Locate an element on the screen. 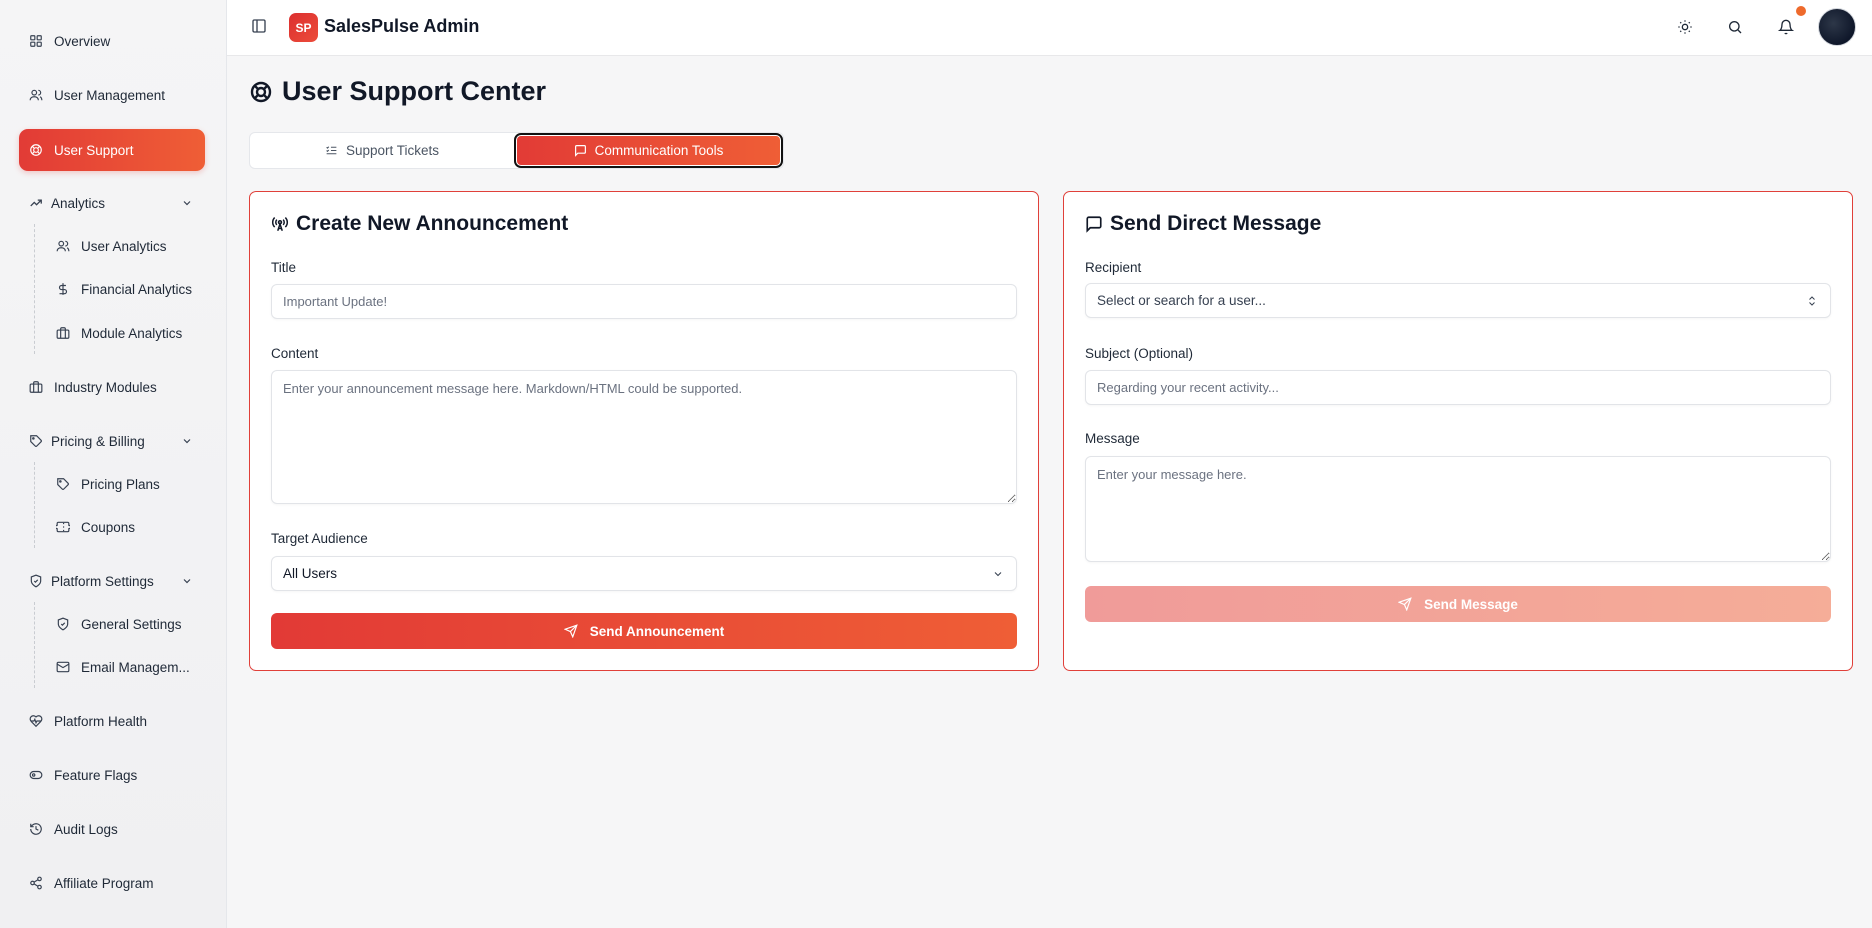  card-title: Create New Announcement is located at coordinates (432, 223).